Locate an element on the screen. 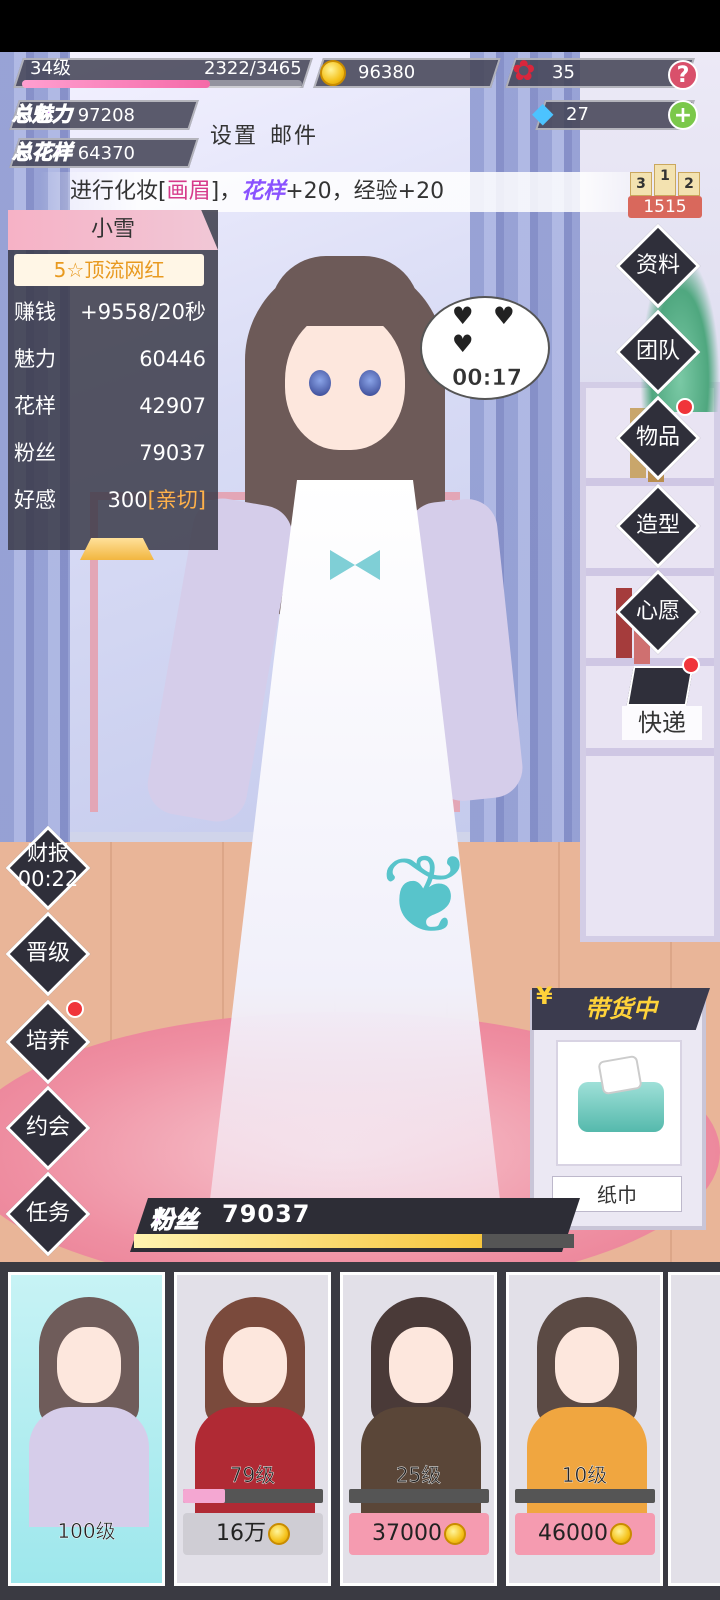 The height and width of the screenshot is (1600, 720). stat-label: 赚钱 is located at coordinates (35, 312).